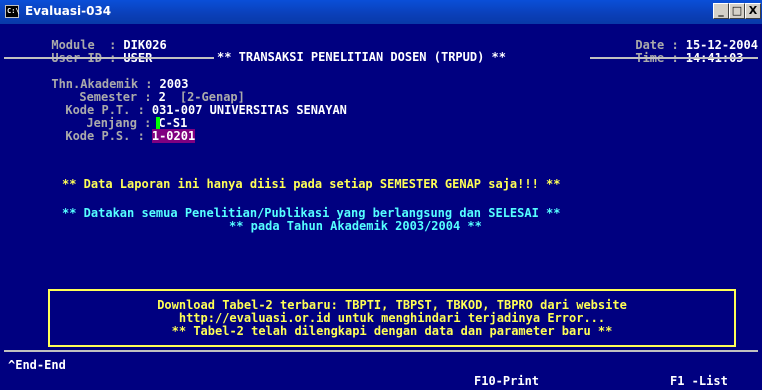  Describe the element at coordinates (80, 52) in the screenshot. I see `user-row: User ID : USER` at that location.